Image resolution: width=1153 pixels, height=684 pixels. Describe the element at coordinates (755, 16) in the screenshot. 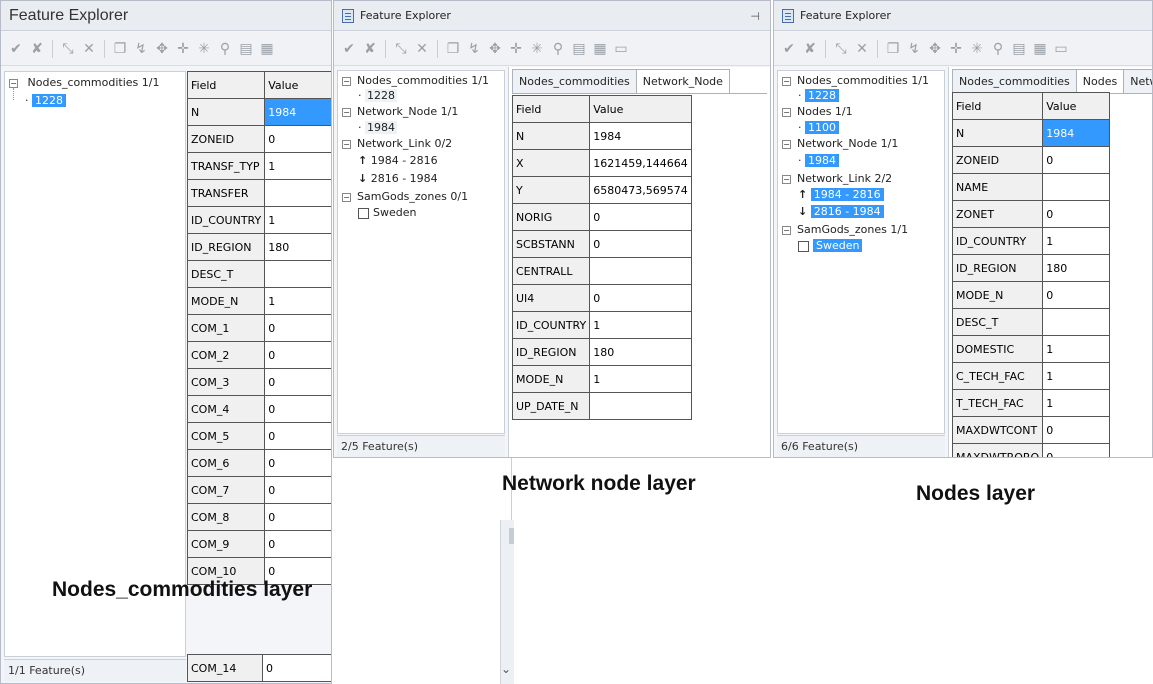

I see `pin-icon: ⊣` at that location.